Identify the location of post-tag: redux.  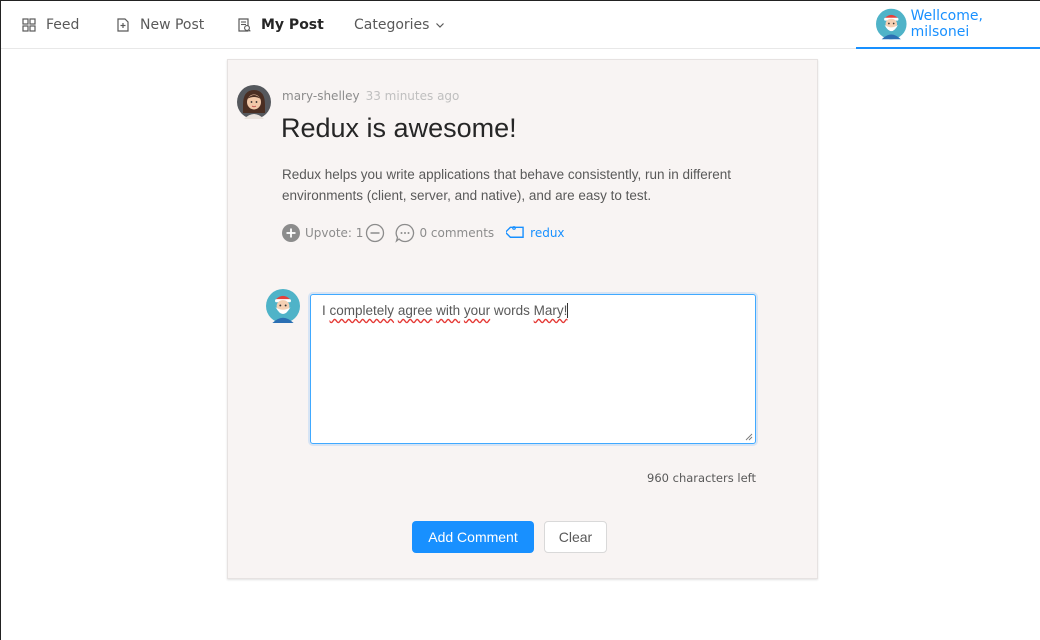
(547, 233).